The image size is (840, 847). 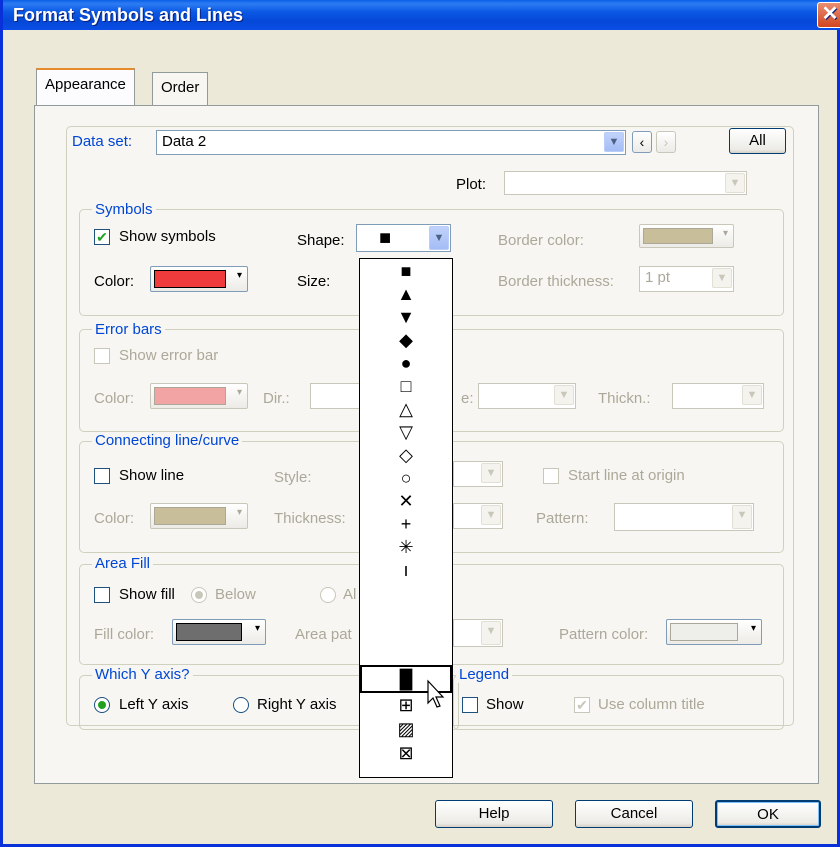 I want to click on right-y-axis-label: Right Y axis, so click(x=297, y=704).